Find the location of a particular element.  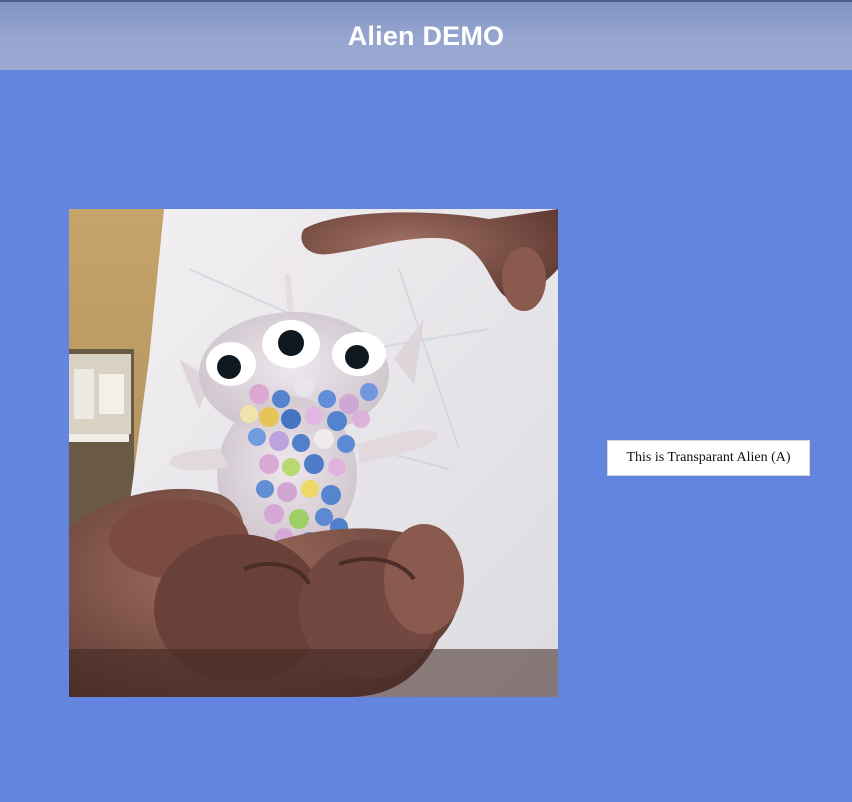

page-title: Alien DEMO is located at coordinates (426, 35).